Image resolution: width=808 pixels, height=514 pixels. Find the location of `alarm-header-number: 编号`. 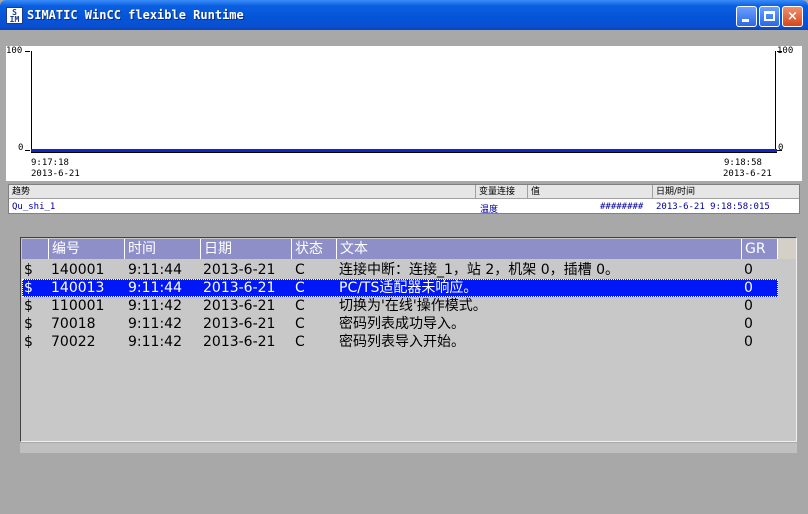

alarm-header-number: 编号 is located at coordinates (87, 249).